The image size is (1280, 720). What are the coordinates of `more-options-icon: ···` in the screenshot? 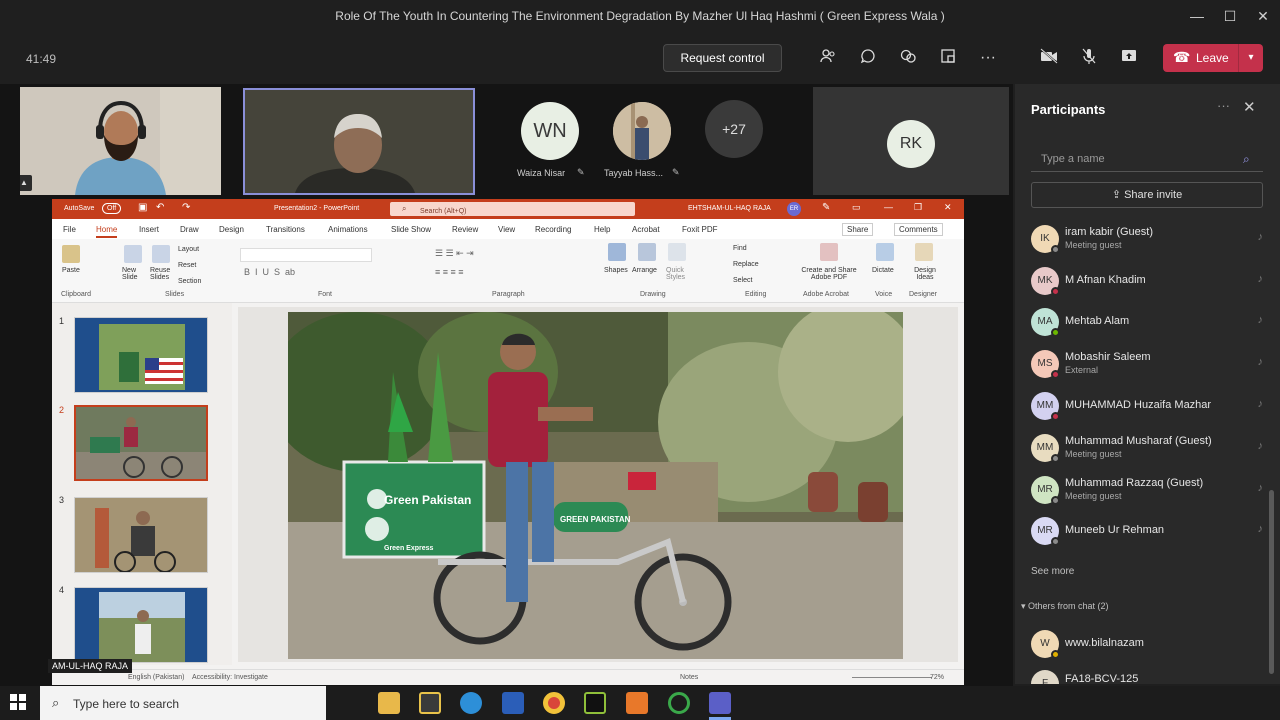 It's located at (1223, 105).